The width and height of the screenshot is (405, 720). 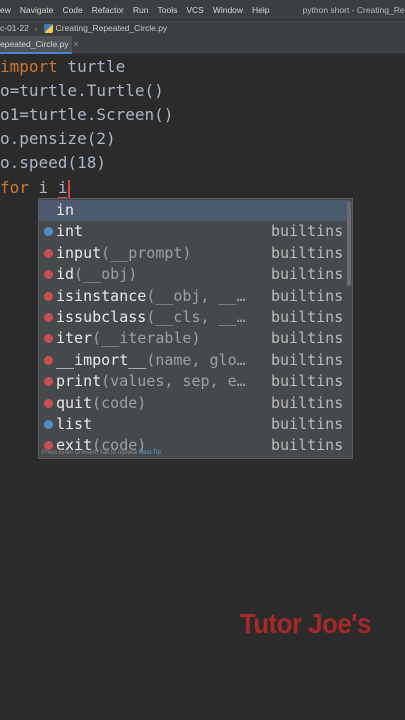 I want to click on watermark-logo: Tutor Joe's, so click(x=305, y=623).